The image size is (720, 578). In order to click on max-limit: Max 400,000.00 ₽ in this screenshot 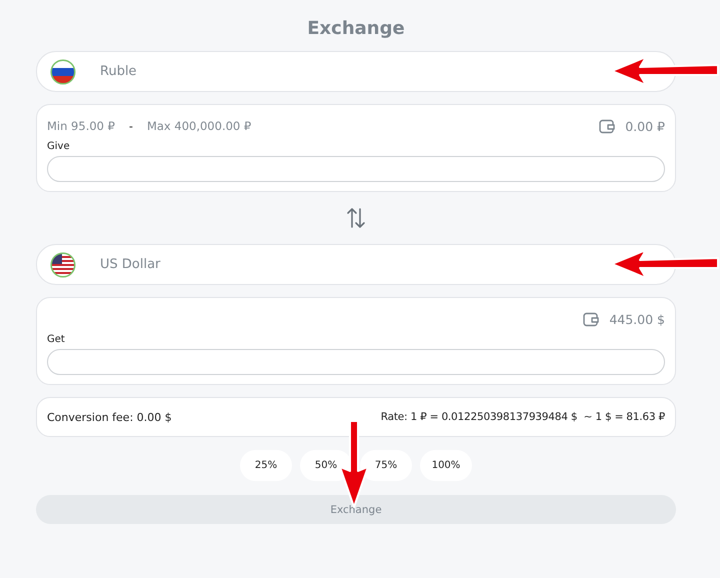, I will do `click(199, 126)`.